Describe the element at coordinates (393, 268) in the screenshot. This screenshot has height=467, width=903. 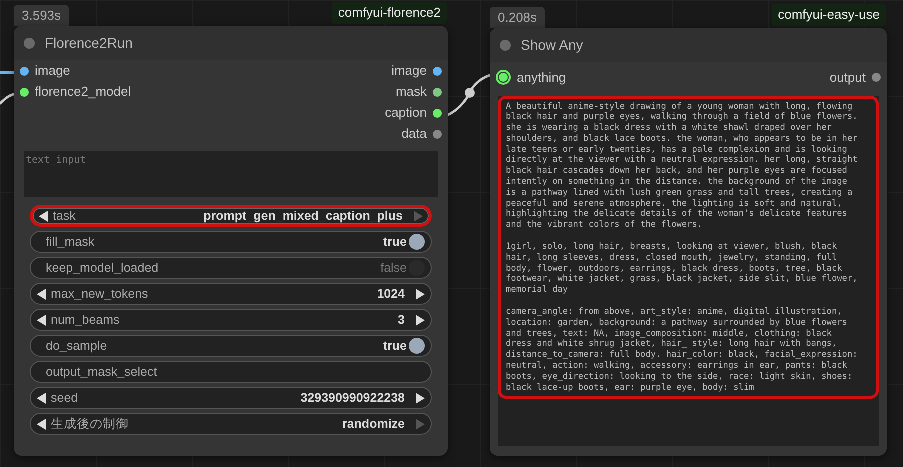
I see `widget-value: false` at that location.